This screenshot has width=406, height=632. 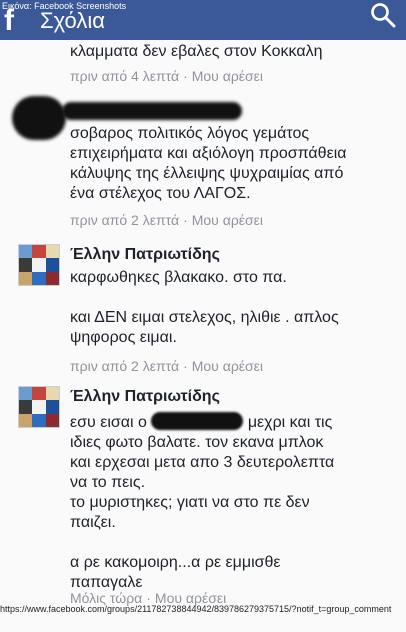 What do you see at coordinates (207, 173) in the screenshot?
I see `comment-line: κάλυψης της έλλειψης ψυχραιμίας από` at bounding box center [207, 173].